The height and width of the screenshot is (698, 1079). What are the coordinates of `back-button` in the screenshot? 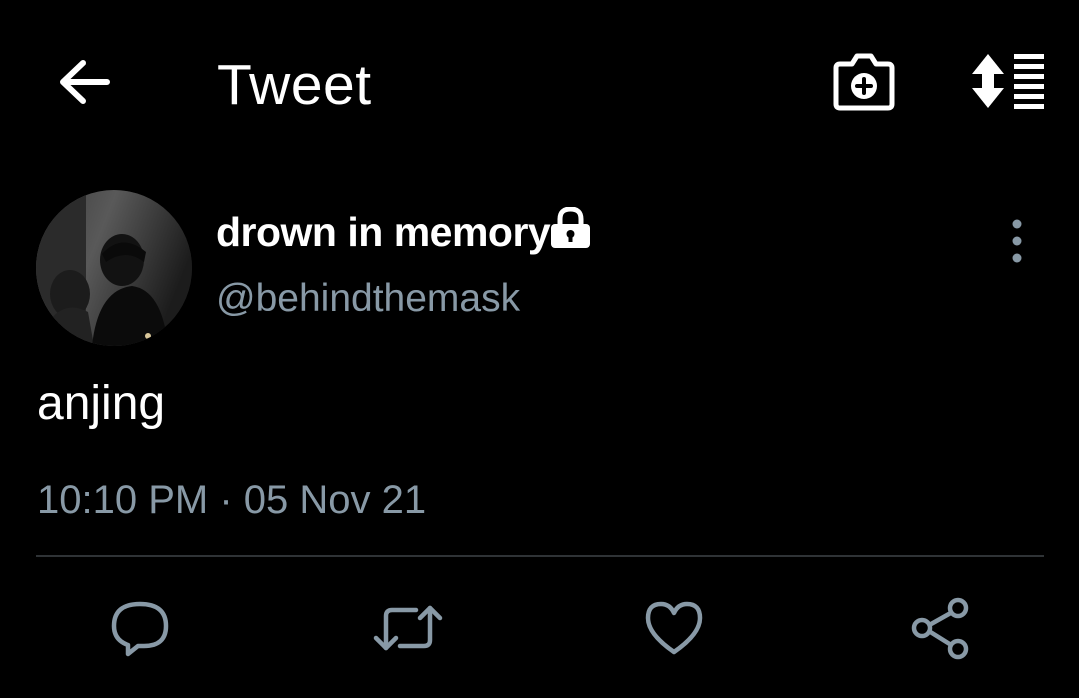 It's located at (84, 82).